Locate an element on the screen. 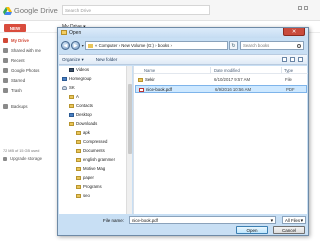 This screenshot has height=241, width=320. backup-icon is located at coordinates (5, 106).